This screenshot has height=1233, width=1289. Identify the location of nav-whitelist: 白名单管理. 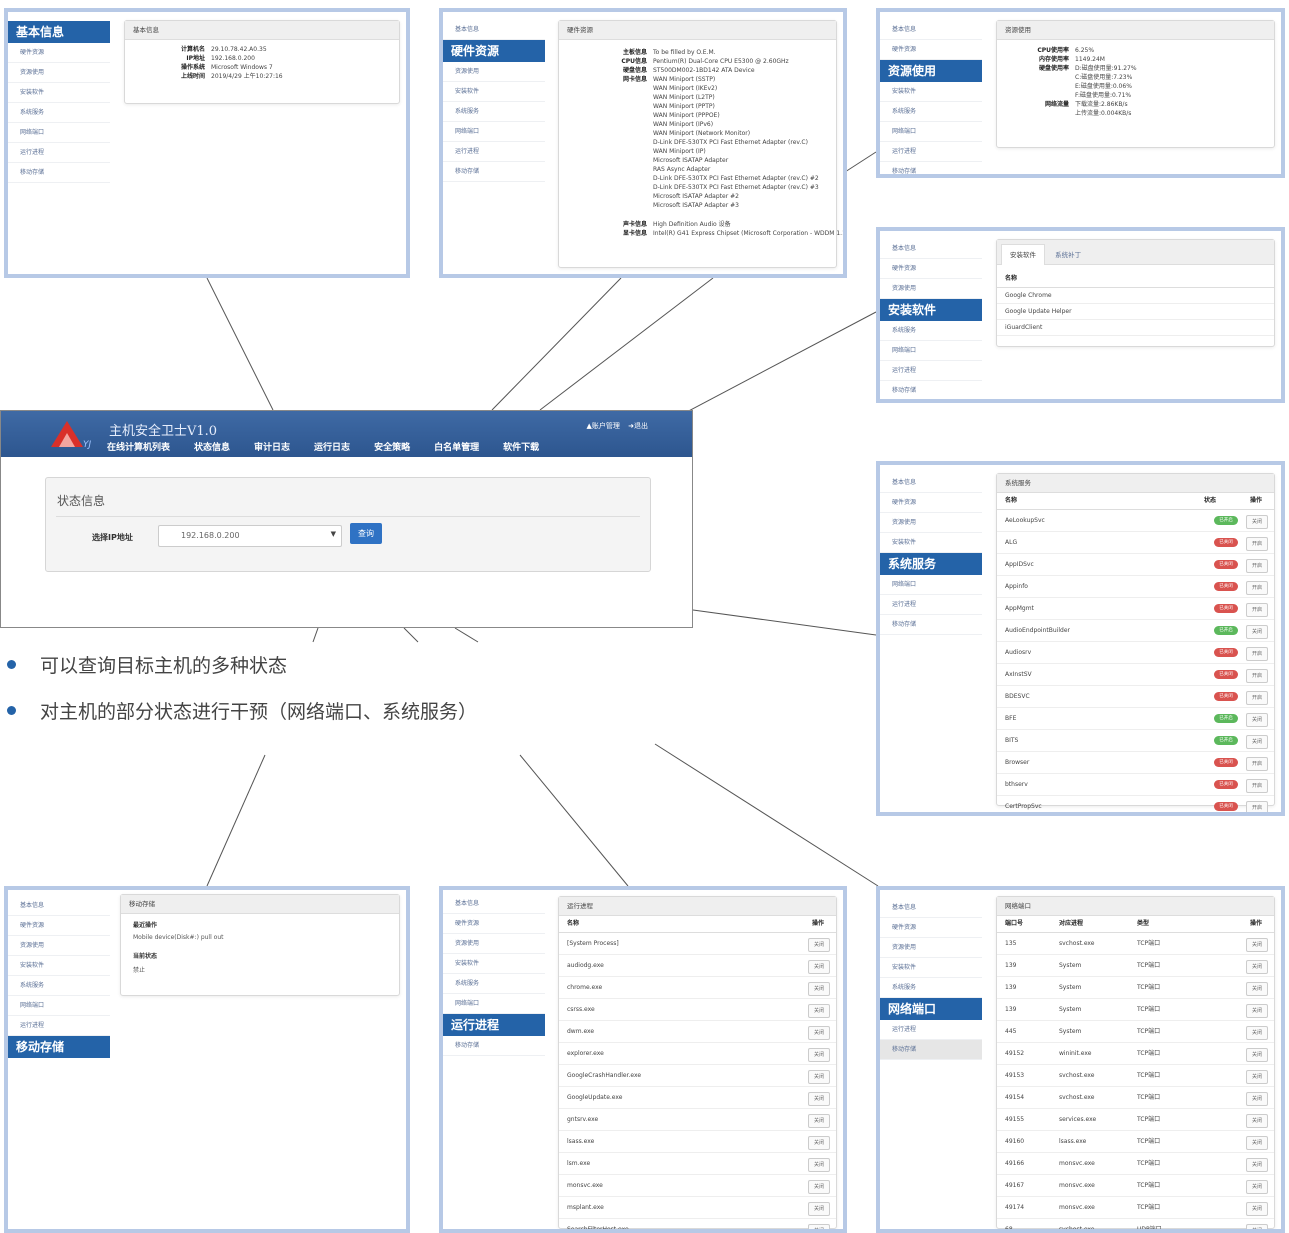
(456, 446).